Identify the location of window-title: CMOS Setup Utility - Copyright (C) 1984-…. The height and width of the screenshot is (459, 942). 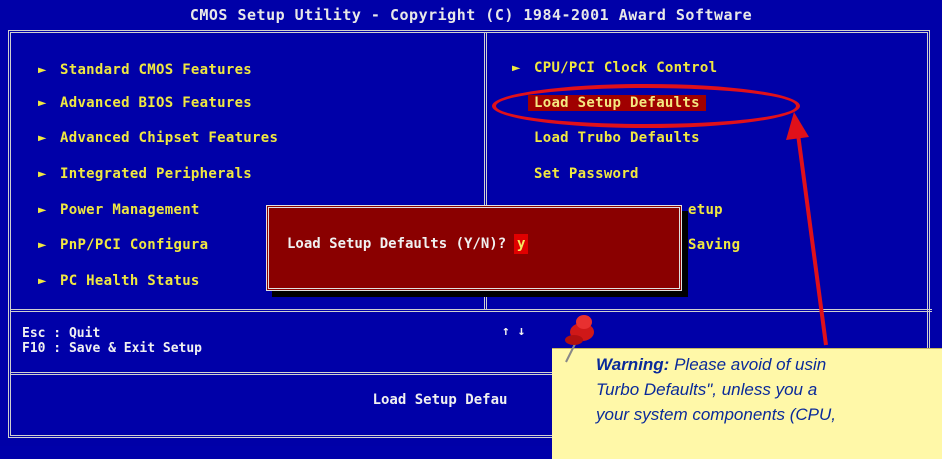
(471, 15).